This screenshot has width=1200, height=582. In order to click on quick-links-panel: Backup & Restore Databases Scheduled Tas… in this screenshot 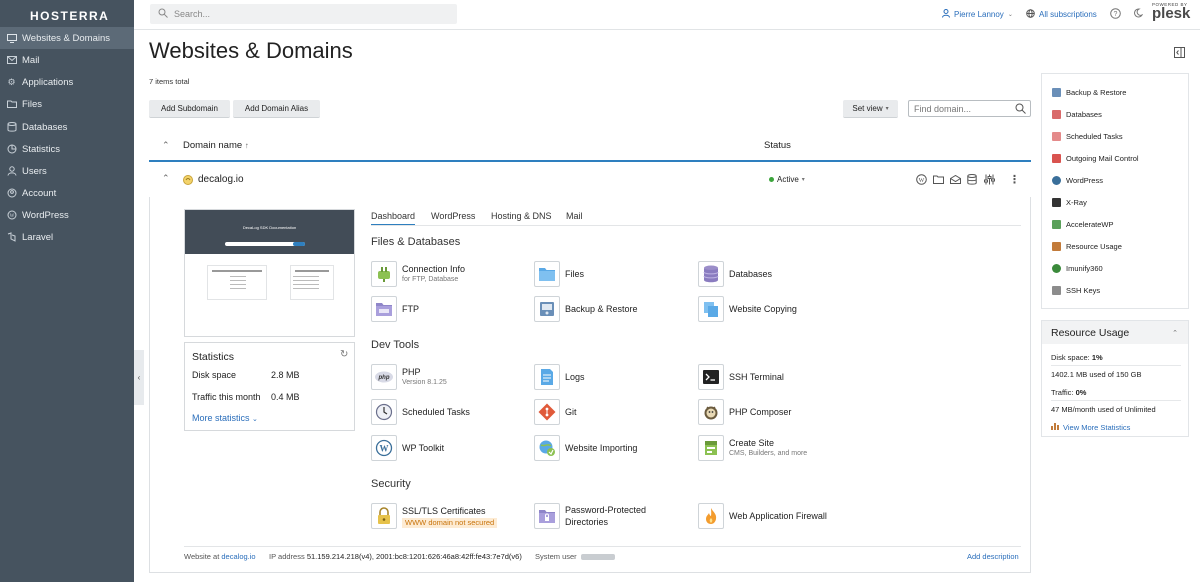, I will do `click(1115, 191)`.